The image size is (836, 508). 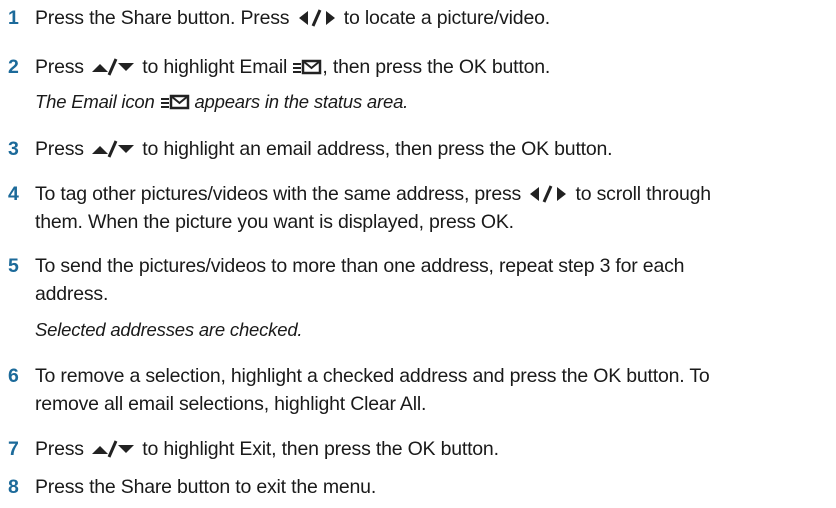 What do you see at coordinates (13, 266) in the screenshot?
I see `step-number: 5` at bounding box center [13, 266].